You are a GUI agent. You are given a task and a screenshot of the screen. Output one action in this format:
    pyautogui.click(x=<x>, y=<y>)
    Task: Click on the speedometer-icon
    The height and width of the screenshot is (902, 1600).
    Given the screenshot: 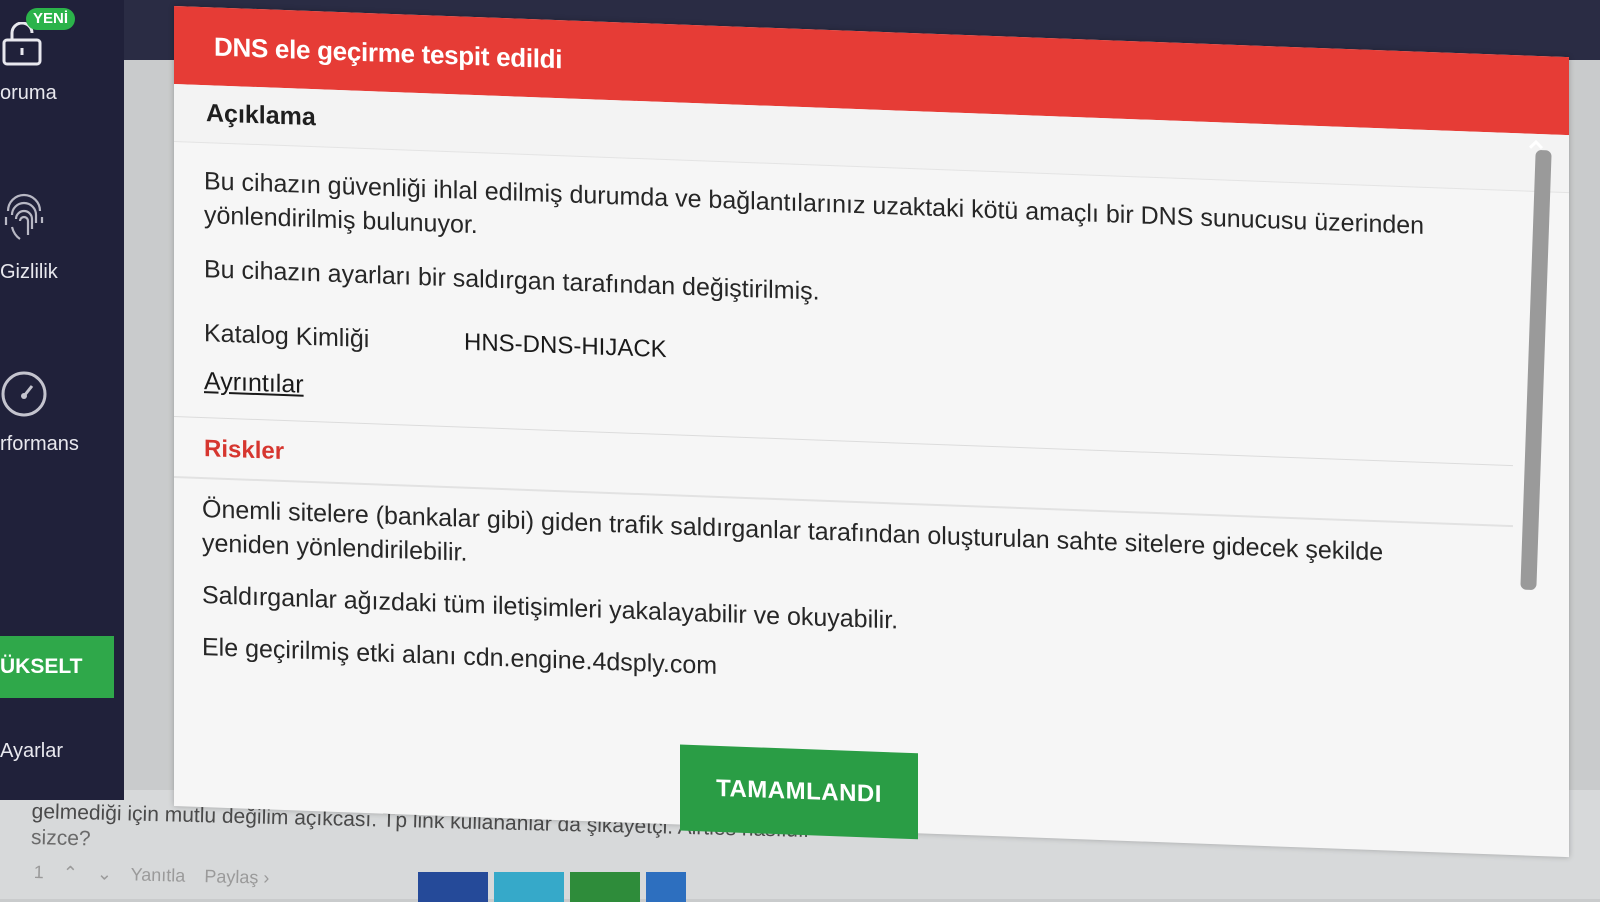 What is the action you would take?
    pyautogui.click(x=24, y=394)
    